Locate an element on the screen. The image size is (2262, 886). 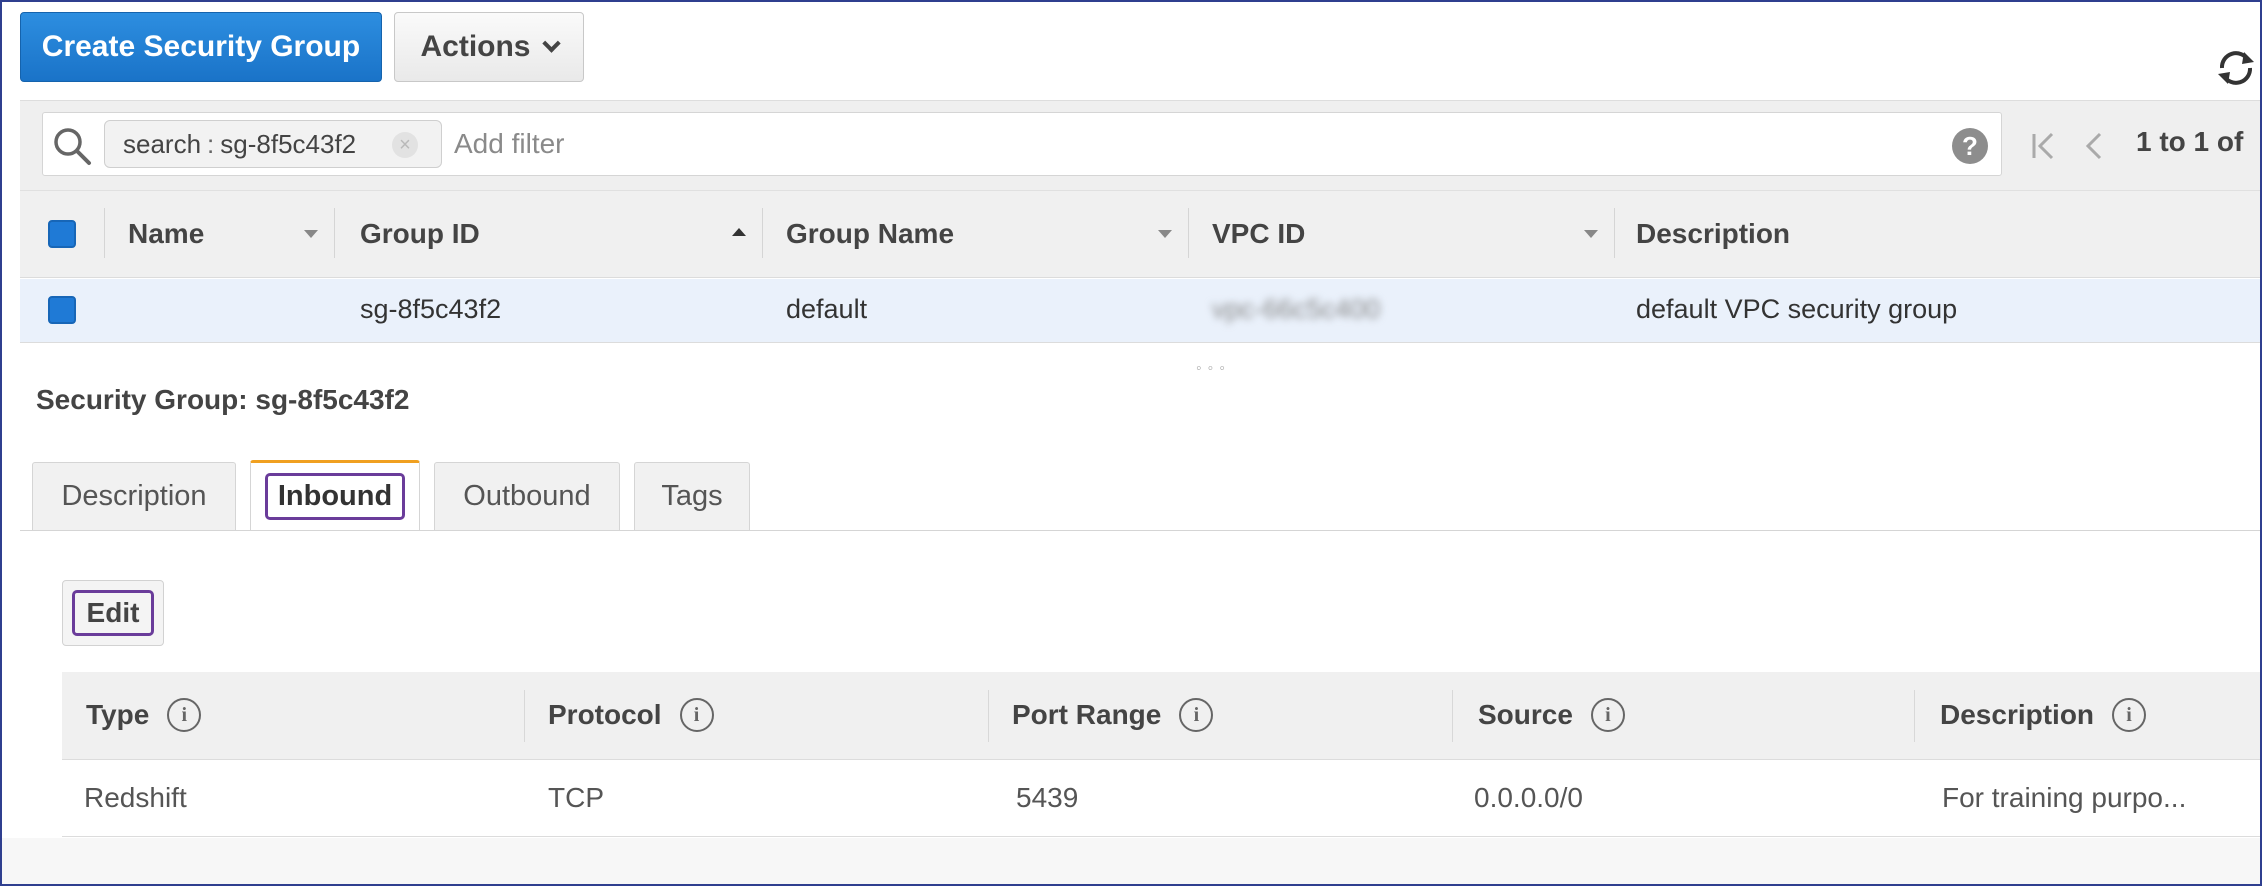
tab-label: Description is located at coordinates (134, 496).